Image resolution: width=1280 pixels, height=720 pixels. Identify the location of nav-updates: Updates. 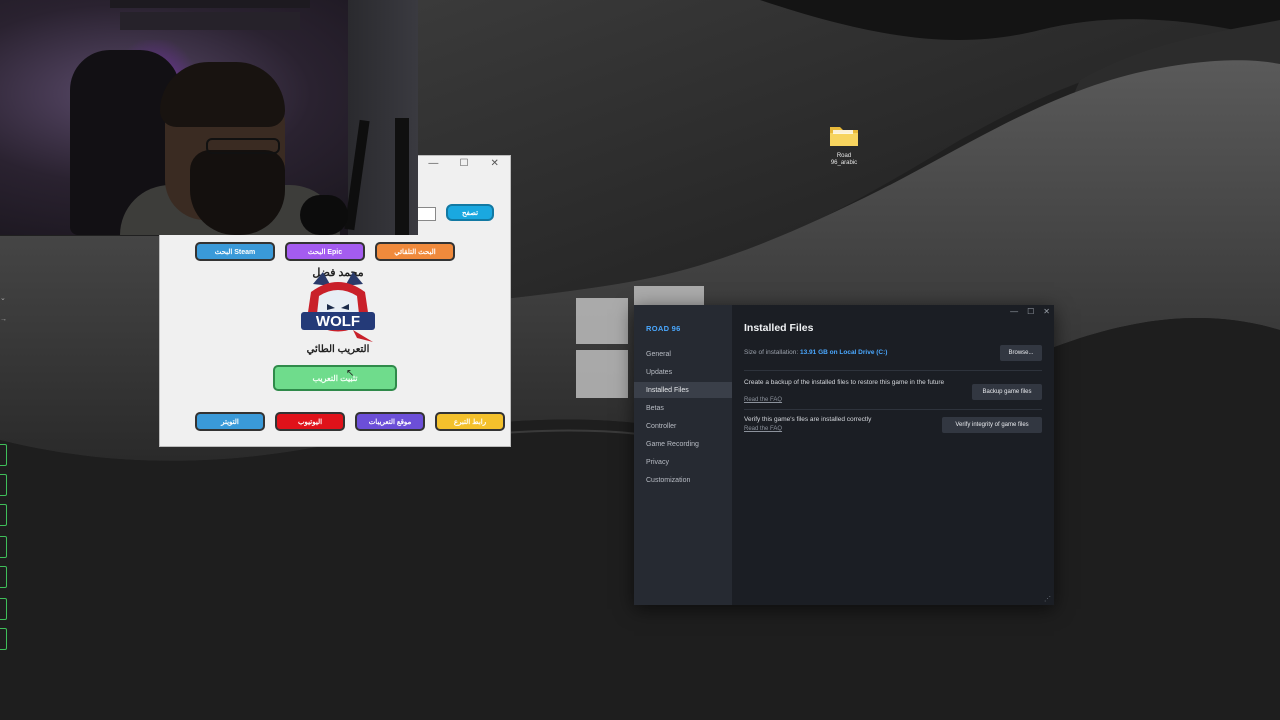
(683, 372).